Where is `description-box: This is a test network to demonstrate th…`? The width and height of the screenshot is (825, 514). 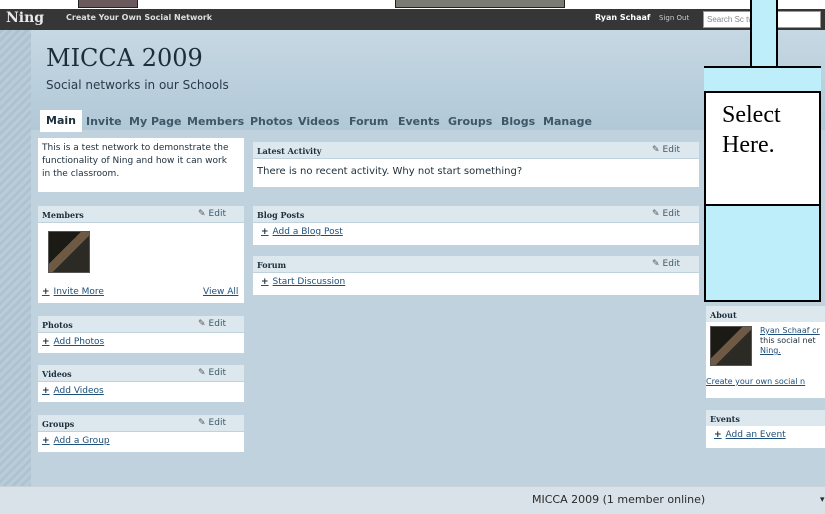 description-box: This is a test network to demonstrate th… is located at coordinates (141, 165).